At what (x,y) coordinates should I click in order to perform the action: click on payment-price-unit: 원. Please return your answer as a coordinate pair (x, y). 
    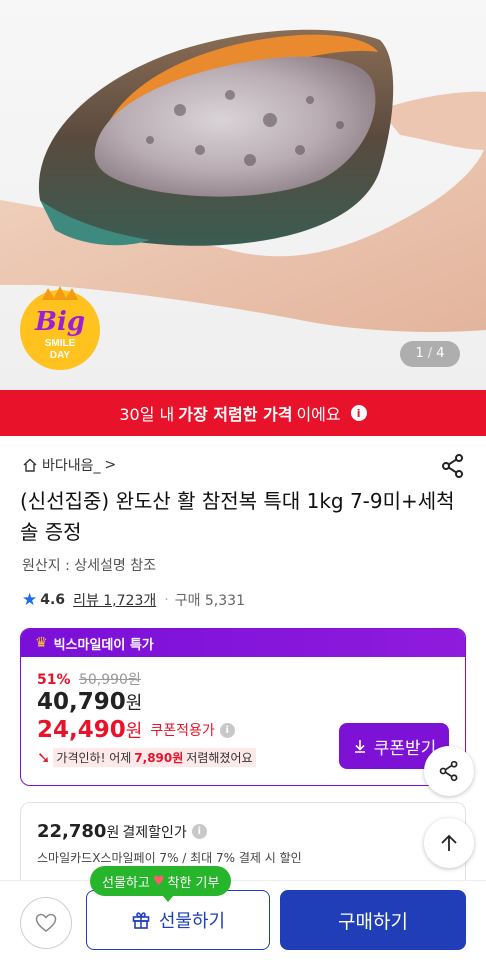
    Looking at the image, I should click on (113, 832).